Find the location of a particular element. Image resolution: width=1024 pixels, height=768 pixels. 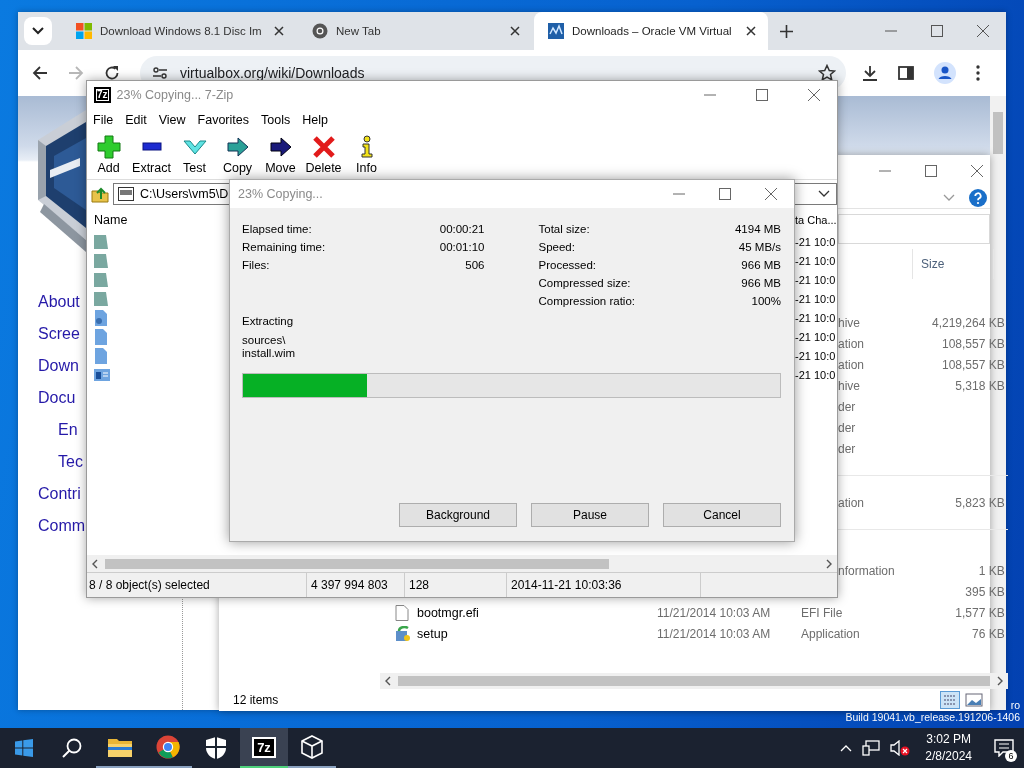

back-icon is located at coordinates (40, 73).